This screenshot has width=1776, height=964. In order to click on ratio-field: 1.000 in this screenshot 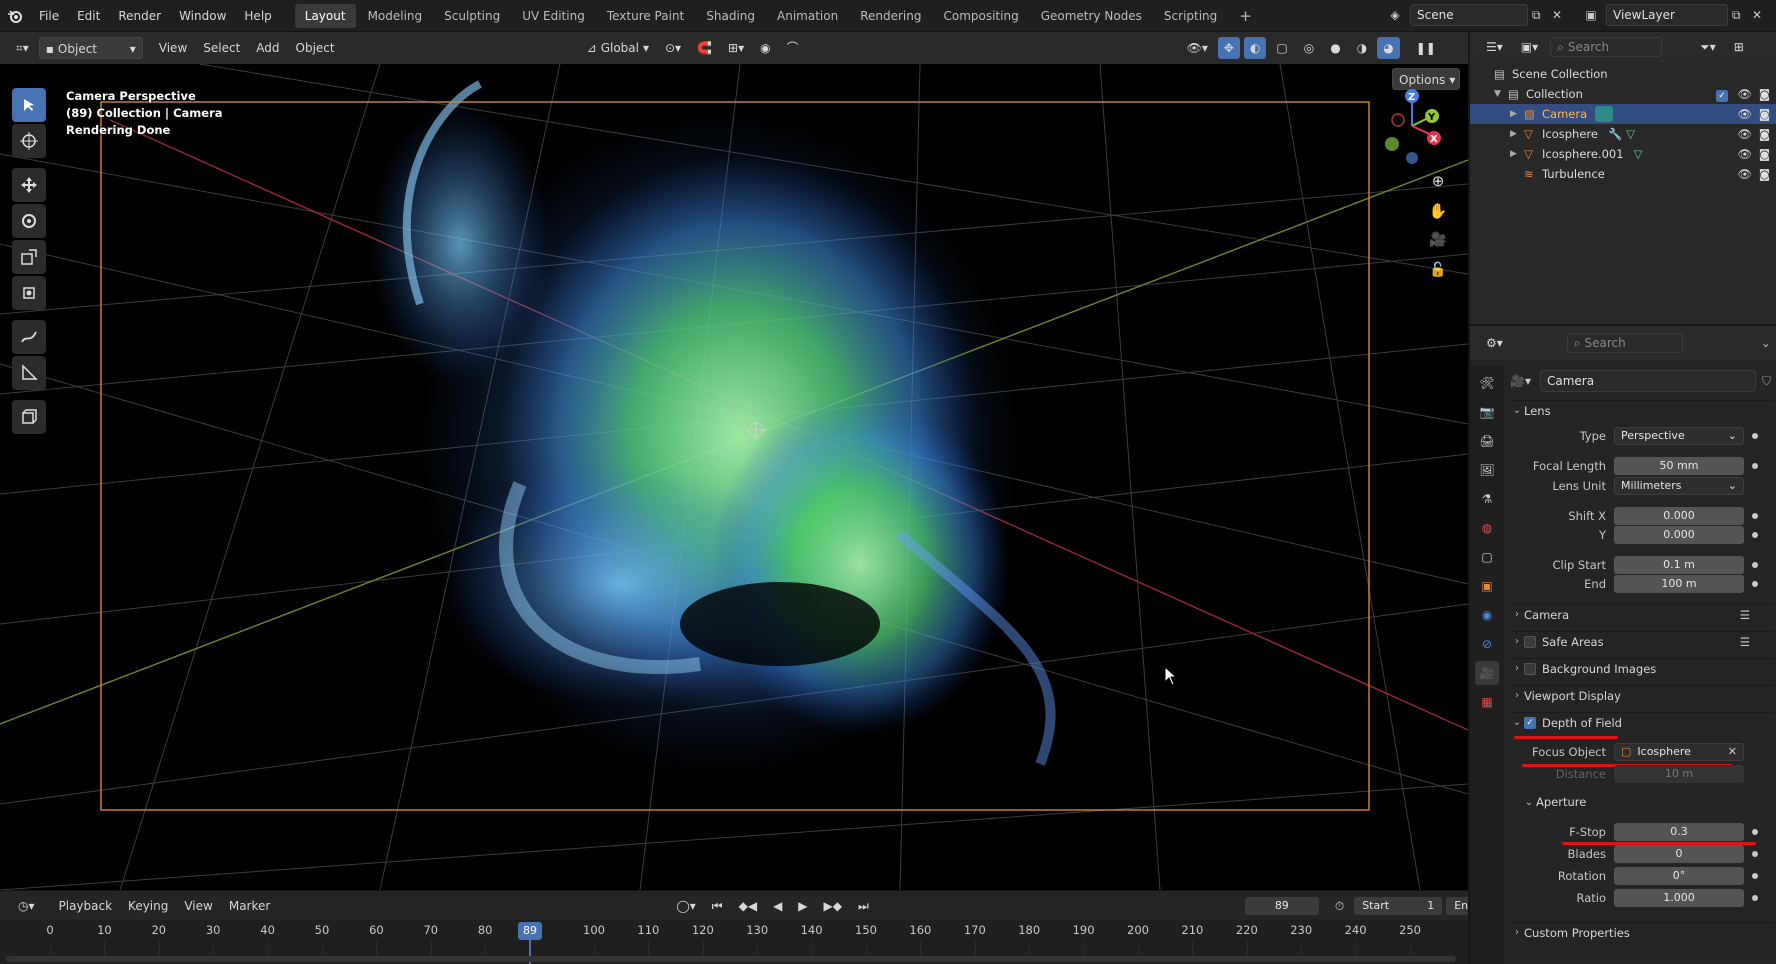, I will do `click(1679, 898)`.